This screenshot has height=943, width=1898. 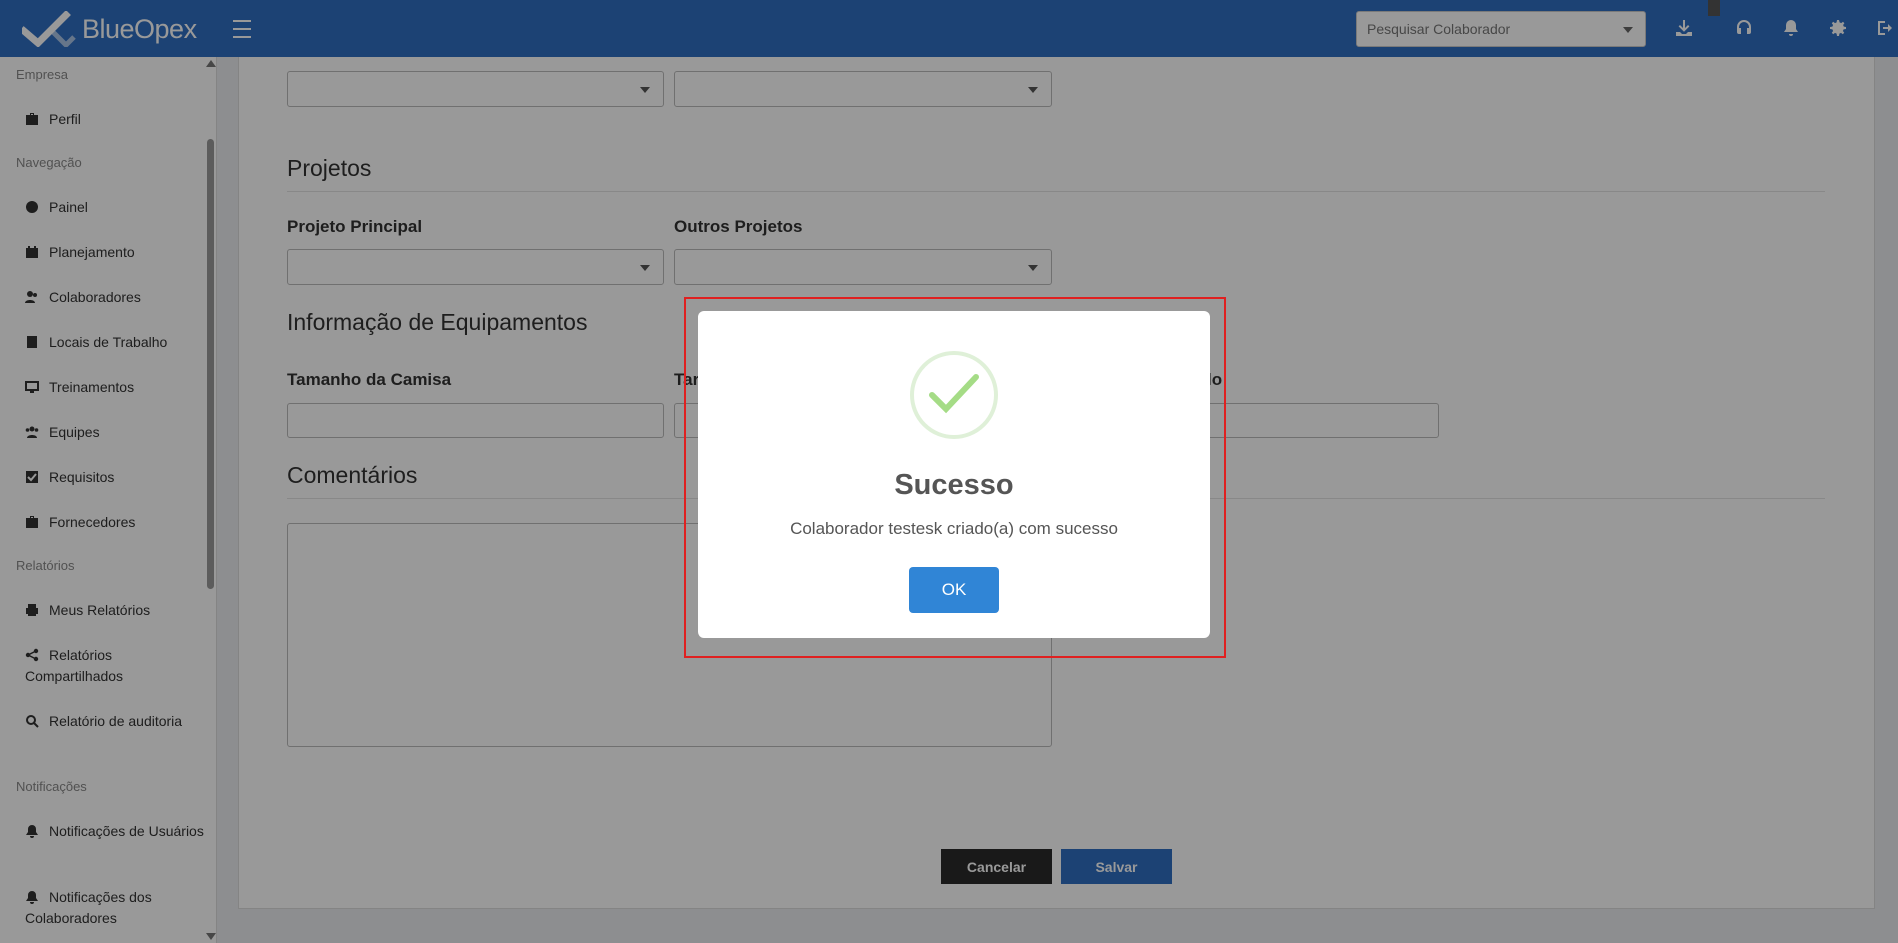 What do you see at coordinates (954, 395) in the screenshot?
I see `check-icon` at bounding box center [954, 395].